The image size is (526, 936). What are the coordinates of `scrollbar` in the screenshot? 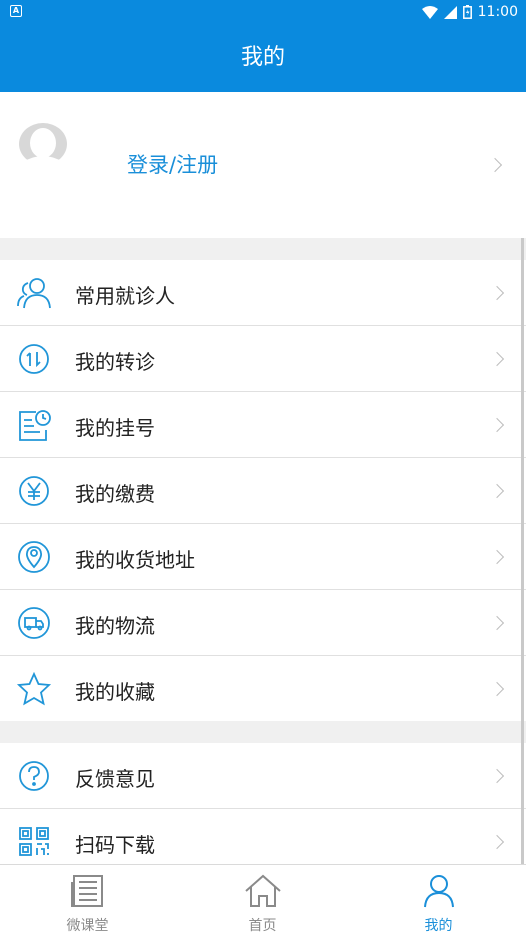 It's located at (522, 551).